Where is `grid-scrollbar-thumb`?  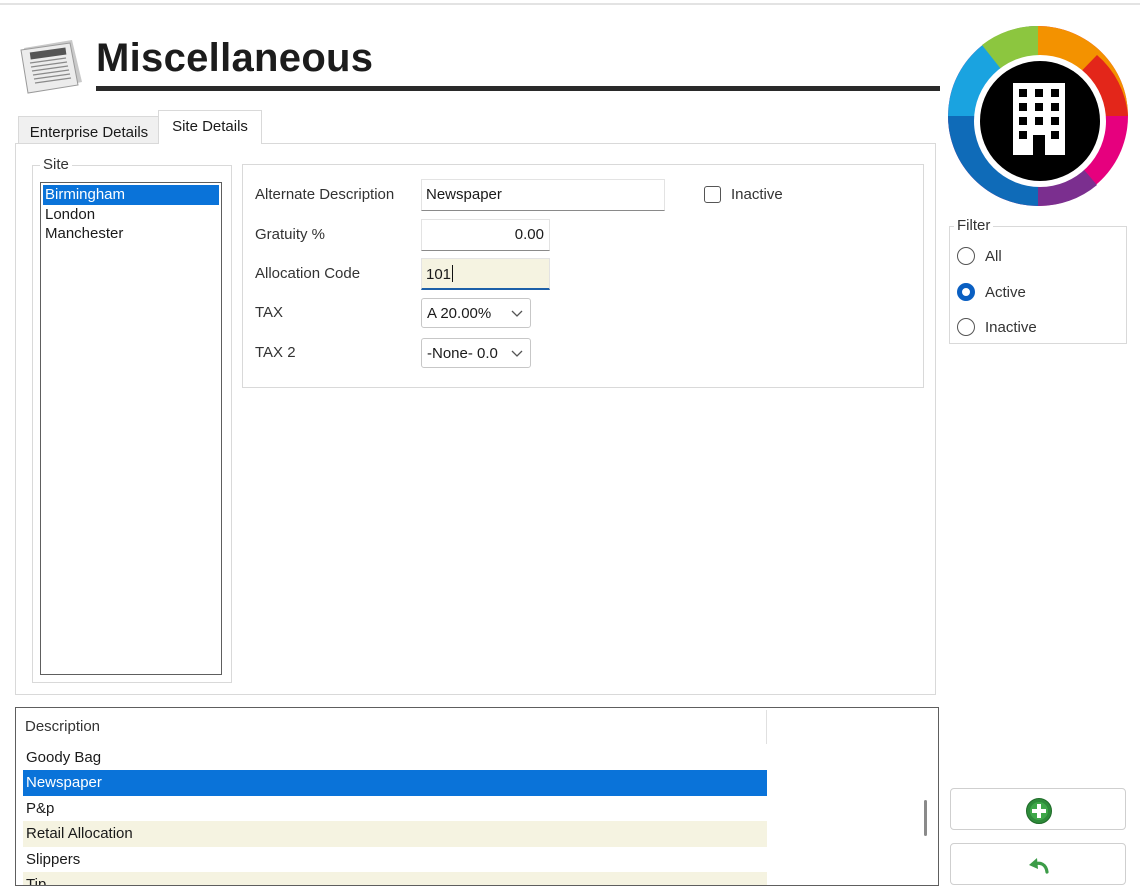
grid-scrollbar-thumb is located at coordinates (925, 818).